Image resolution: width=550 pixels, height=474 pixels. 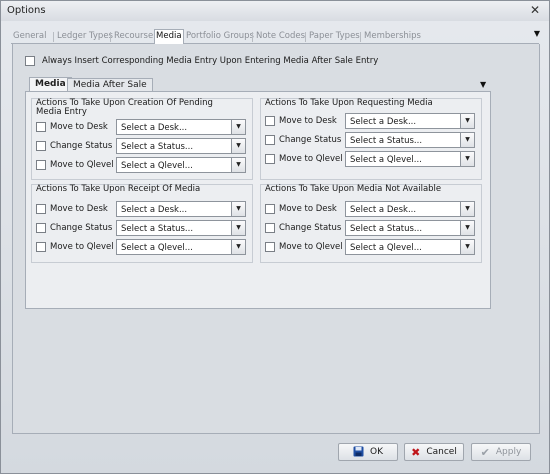 I want to click on apply-button: ✔ Apply, so click(x=501, y=452).